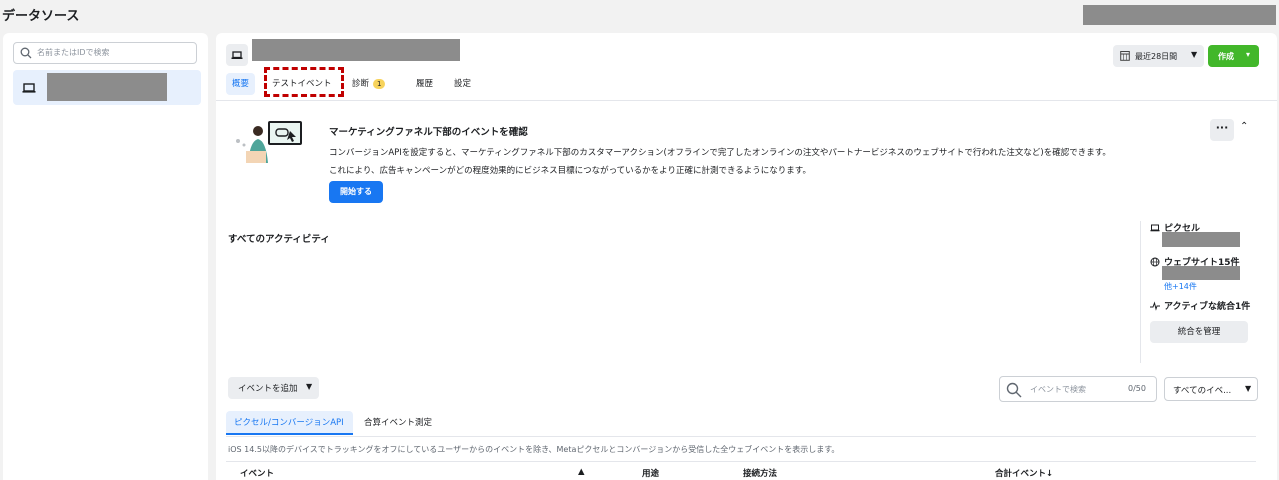  I want to click on tab-pixel-conversion-api: ピクセル/コンバージョンAPI, so click(289, 423).